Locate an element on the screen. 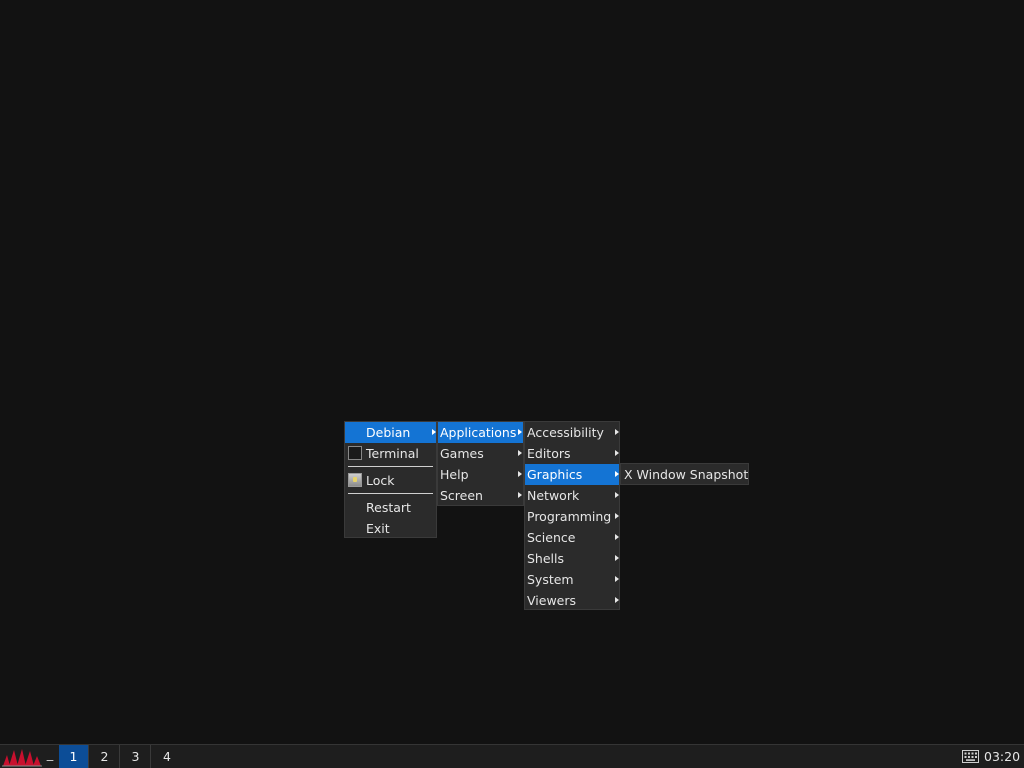 This screenshot has width=1024, height=768. menu-item-label: Terminal is located at coordinates (392, 453).